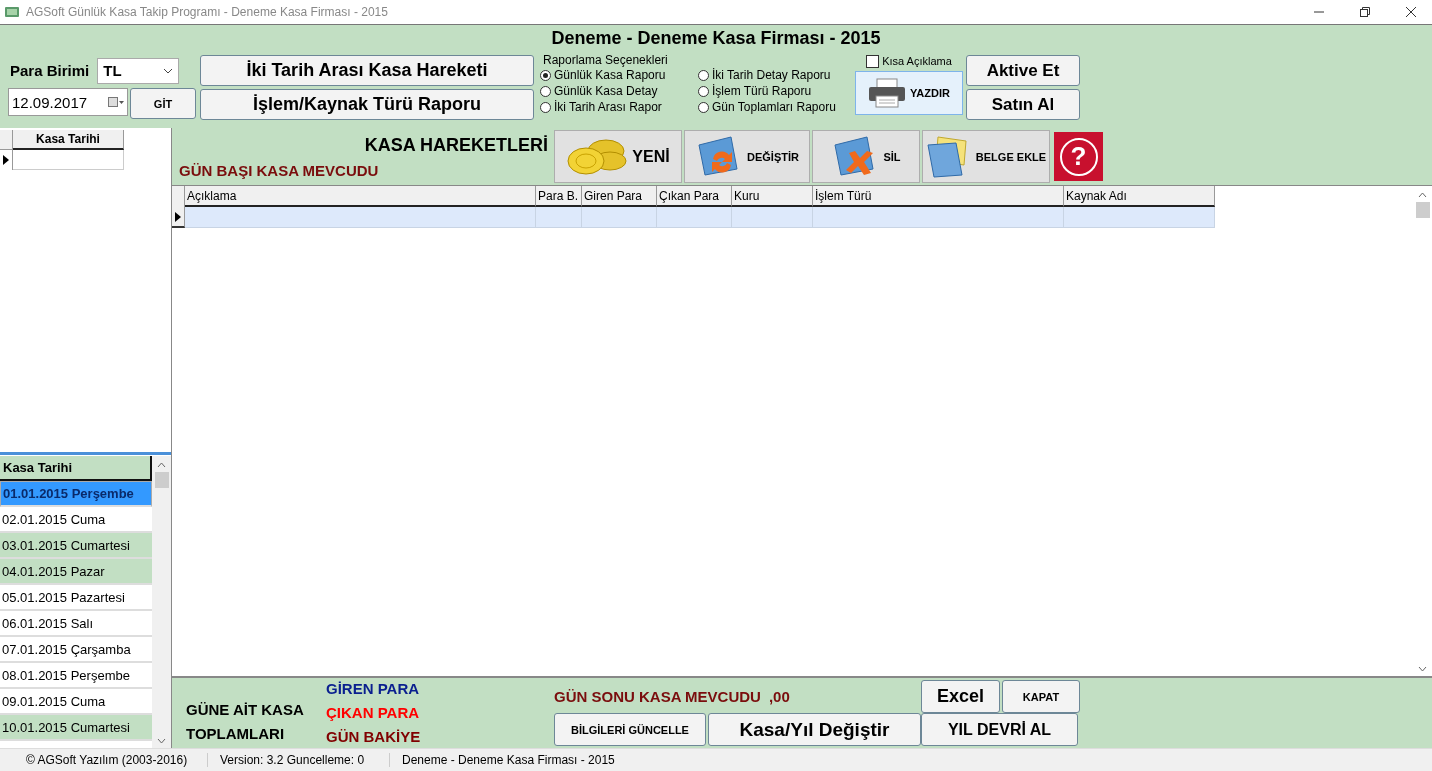 The height and width of the screenshot is (771, 1432). I want to click on date-list-item: 03.01.2015 Cumartesi, so click(76, 546).